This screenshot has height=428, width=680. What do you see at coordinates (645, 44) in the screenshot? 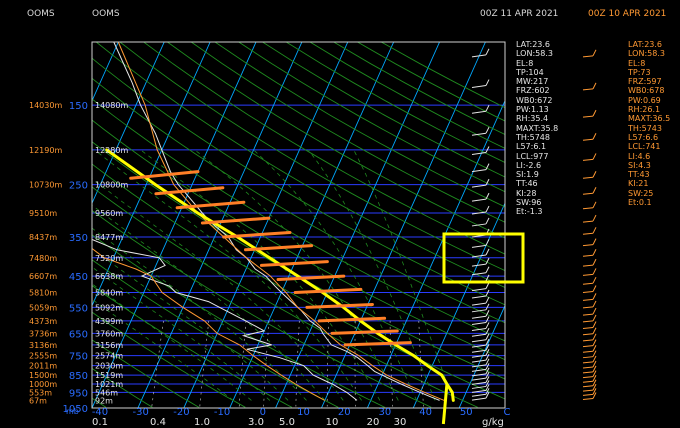
I see `index-line: LAT:23.6` at bounding box center [645, 44].